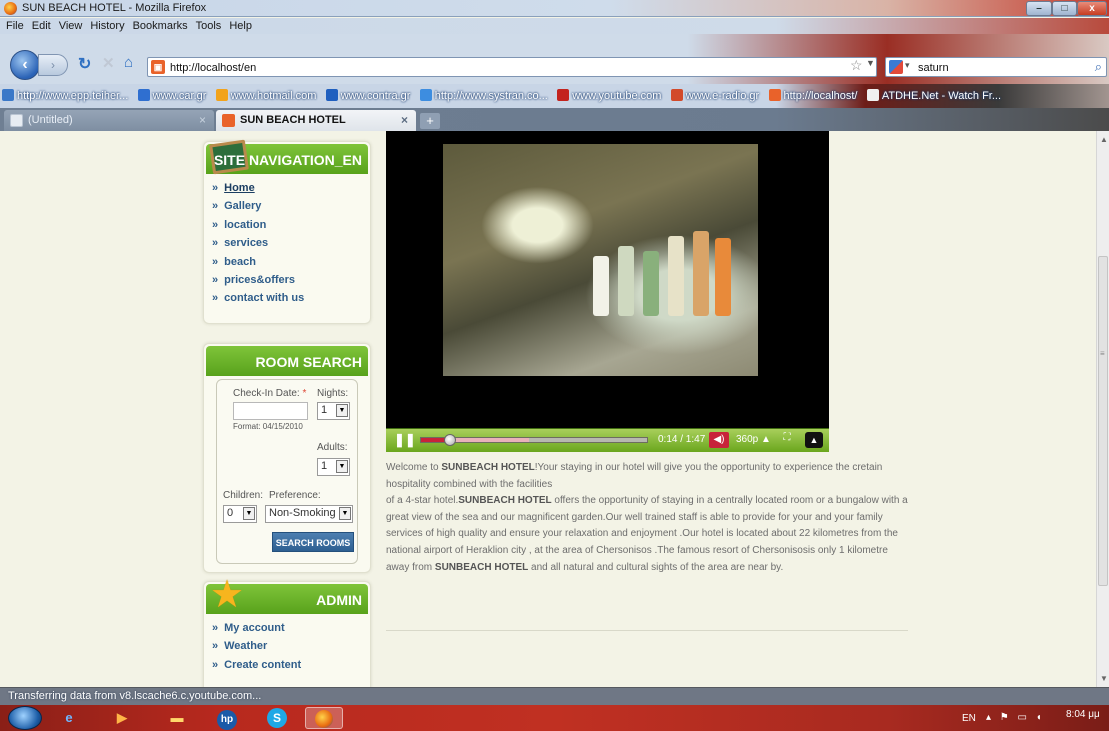 The height and width of the screenshot is (731, 1109). What do you see at coordinates (1039, 8) in the screenshot?
I see `minimize-button: –` at bounding box center [1039, 8].